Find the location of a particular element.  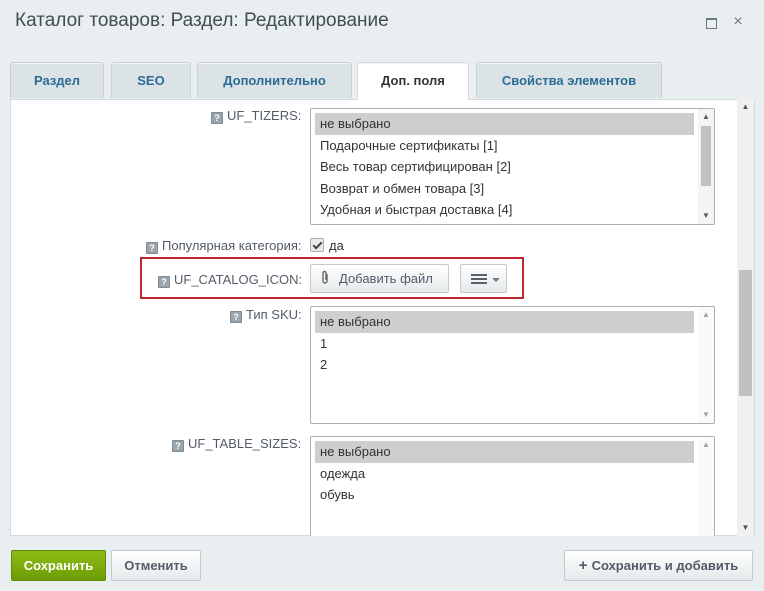

panel-scrollbar: ▲ ▼ is located at coordinates (745, 317).